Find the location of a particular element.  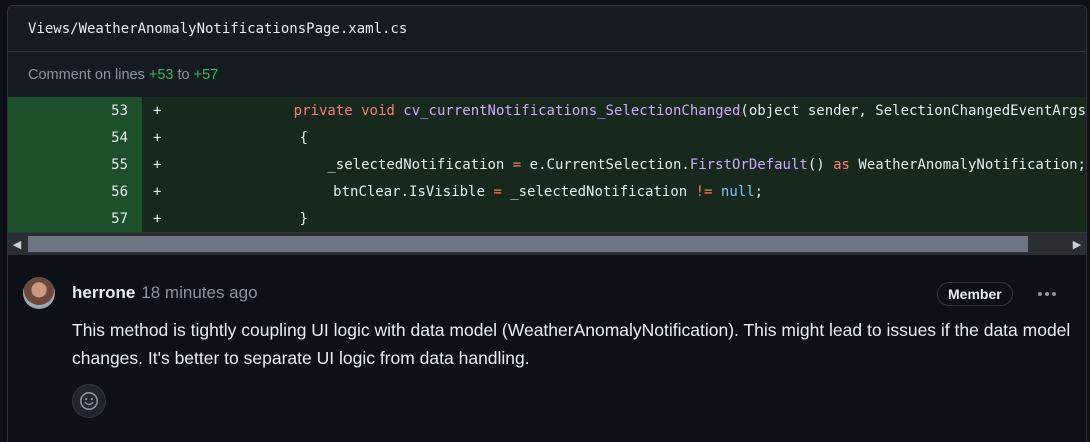

add-reaction-button is located at coordinates (89, 401).